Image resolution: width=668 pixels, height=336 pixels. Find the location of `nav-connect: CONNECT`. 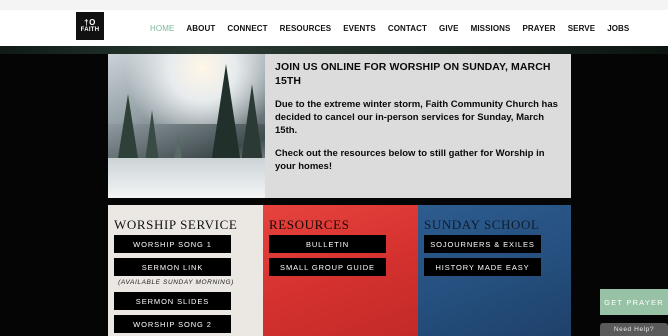

nav-connect: CONNECT is located at coordinates (247, 28).